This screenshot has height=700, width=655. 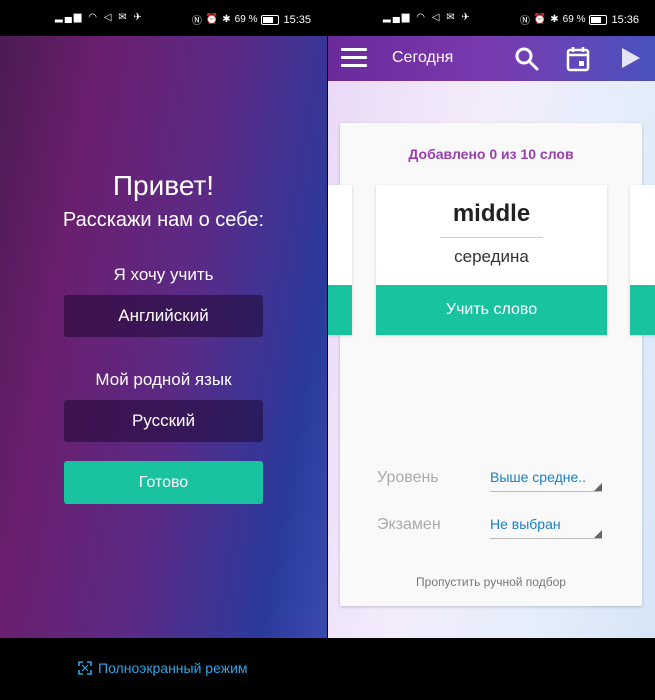 I want to click on status-icons-right: Ⓝ ⏰ ✱ 69 % 15:36, so click(x=579, y=20).